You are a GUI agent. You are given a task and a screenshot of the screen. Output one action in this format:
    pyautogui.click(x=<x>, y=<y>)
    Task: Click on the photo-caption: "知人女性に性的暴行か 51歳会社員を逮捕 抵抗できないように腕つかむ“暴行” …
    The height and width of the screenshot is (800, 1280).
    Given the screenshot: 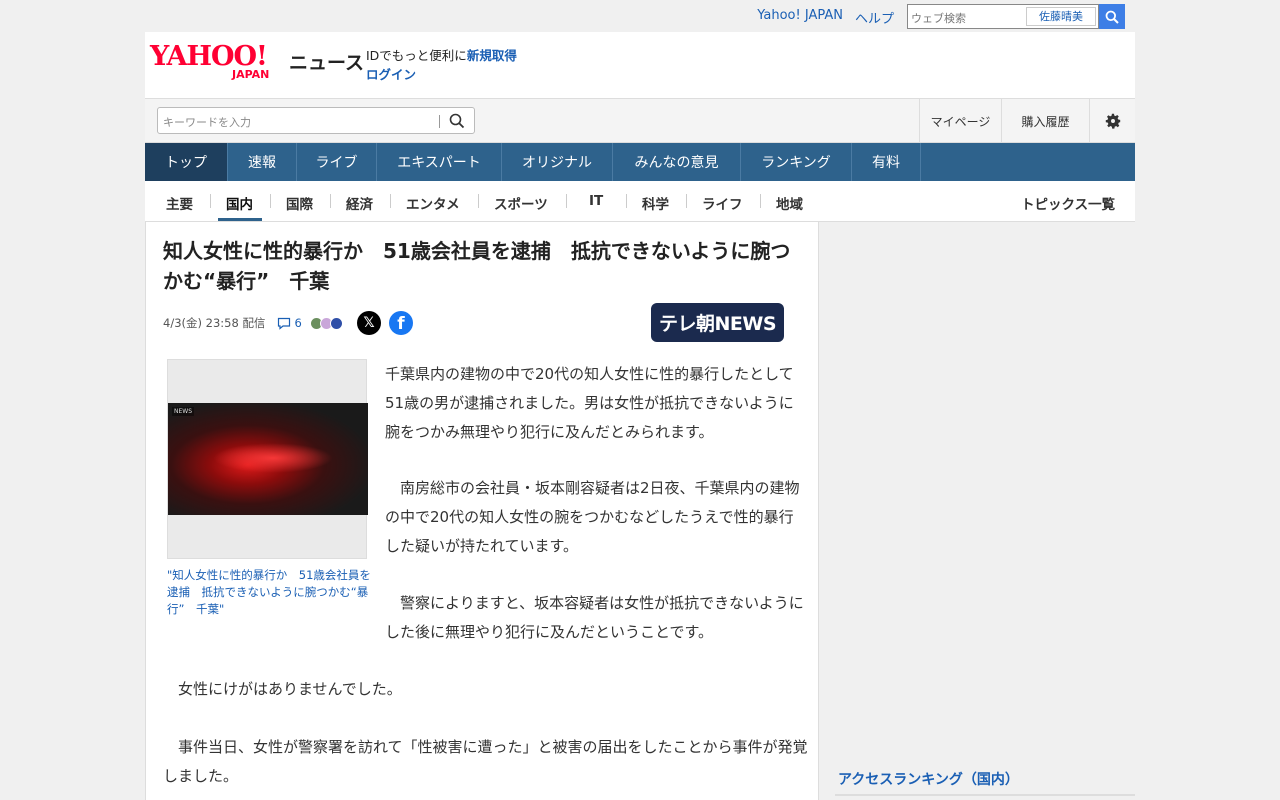 What is the action you would take?
    pyautogui.click(x=269, y=592)
    